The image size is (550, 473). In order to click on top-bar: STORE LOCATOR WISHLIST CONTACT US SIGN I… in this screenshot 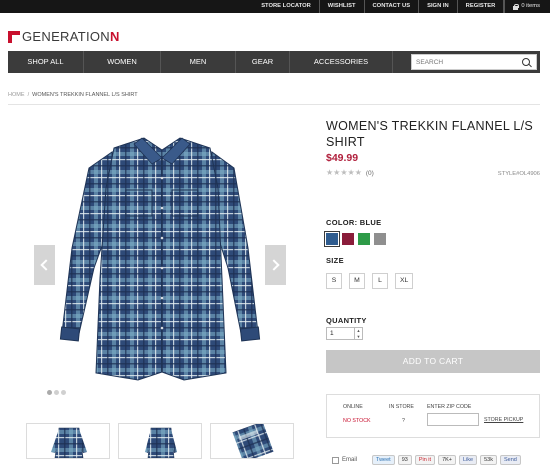, I will do `click(275, 6)`.